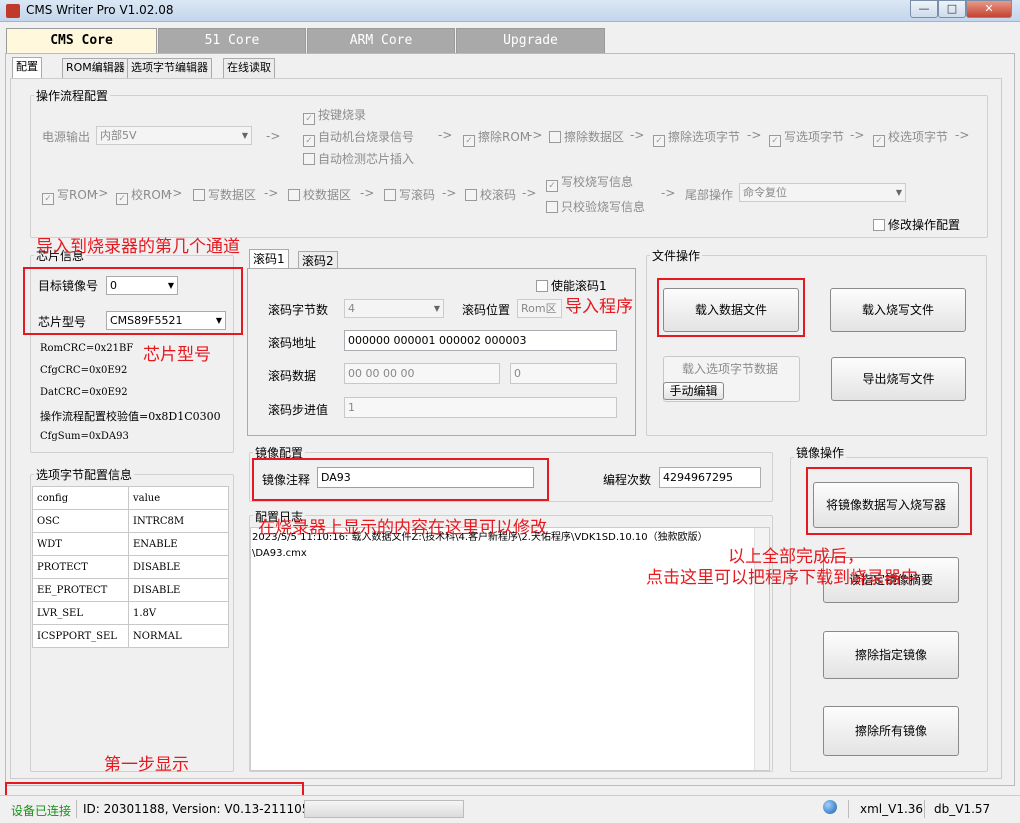 This screenshot has width=1020, height=823. I want to click on window-title: CMS Writer Pro V1.02.08, so click(100, 10).